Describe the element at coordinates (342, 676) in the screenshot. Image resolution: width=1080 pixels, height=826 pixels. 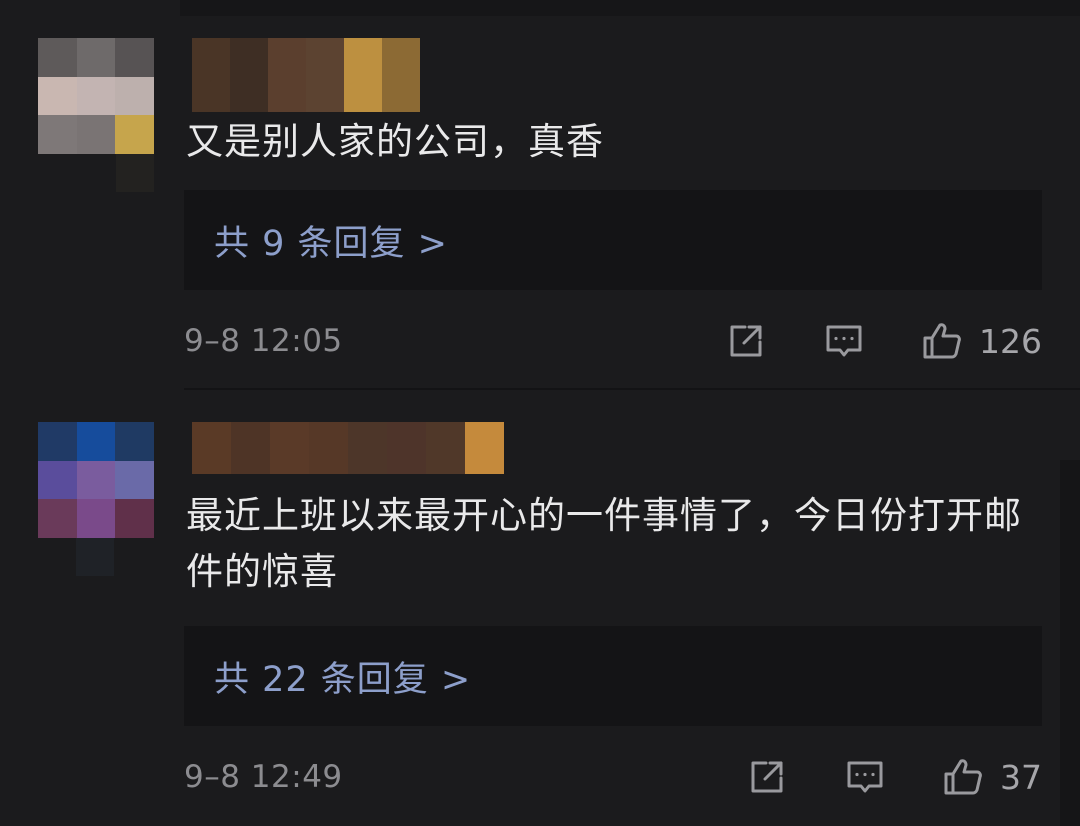
I see `replies-link: 共 22 条回复 >` at that location.